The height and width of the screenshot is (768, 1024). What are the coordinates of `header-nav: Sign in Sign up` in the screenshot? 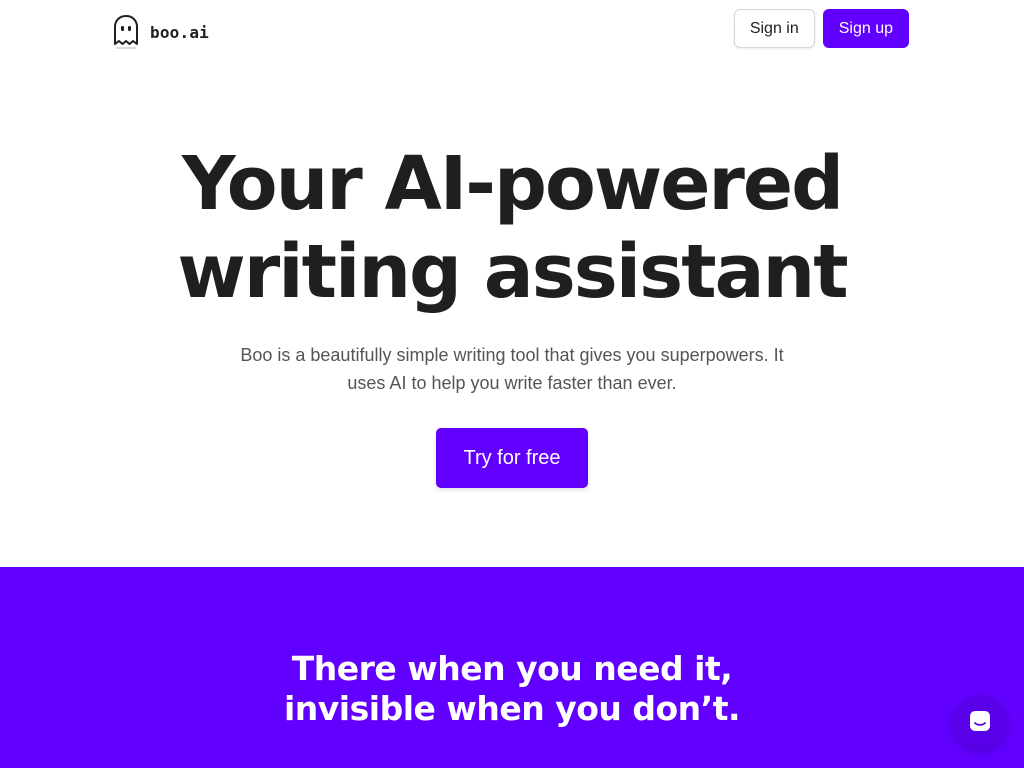 It's located at (821, 28).